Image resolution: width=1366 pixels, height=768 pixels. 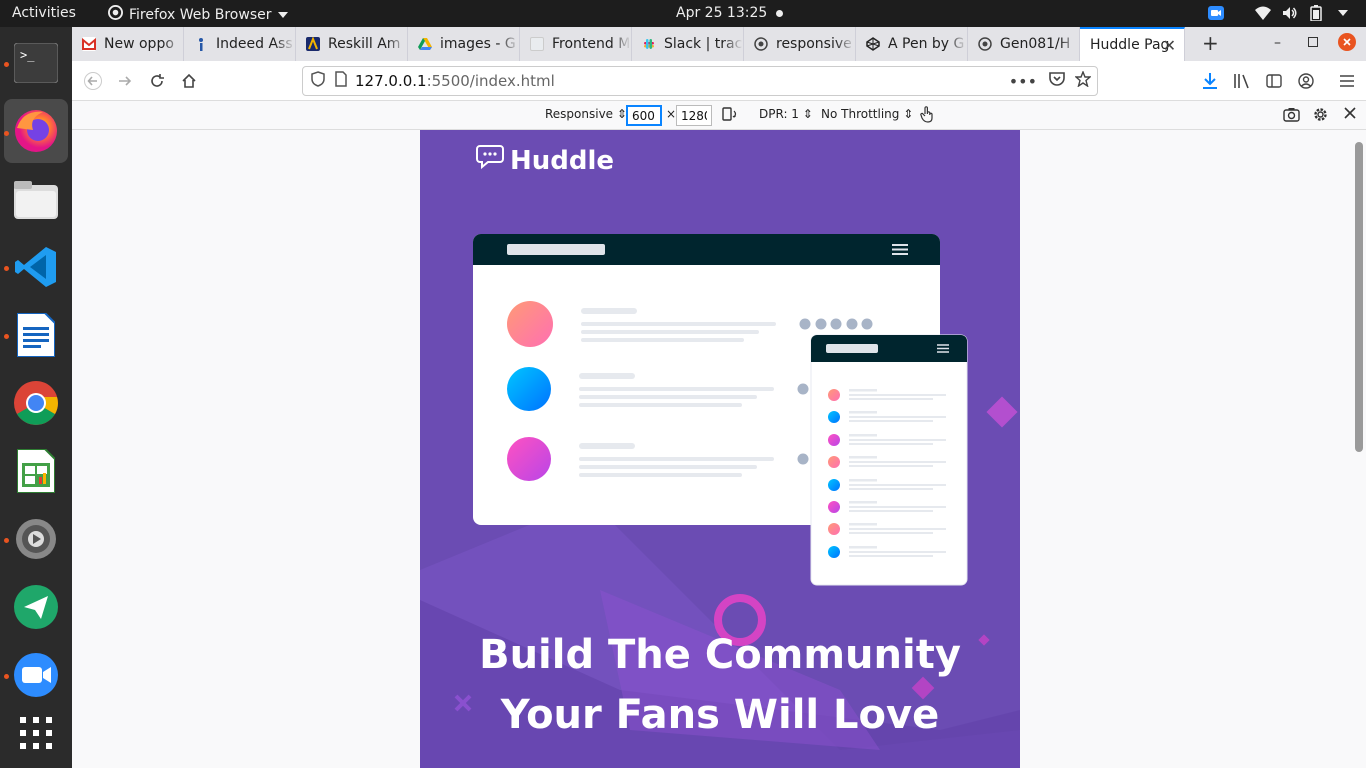 I want to click on reskill-favicon-icon, so click(x=313, y=43).